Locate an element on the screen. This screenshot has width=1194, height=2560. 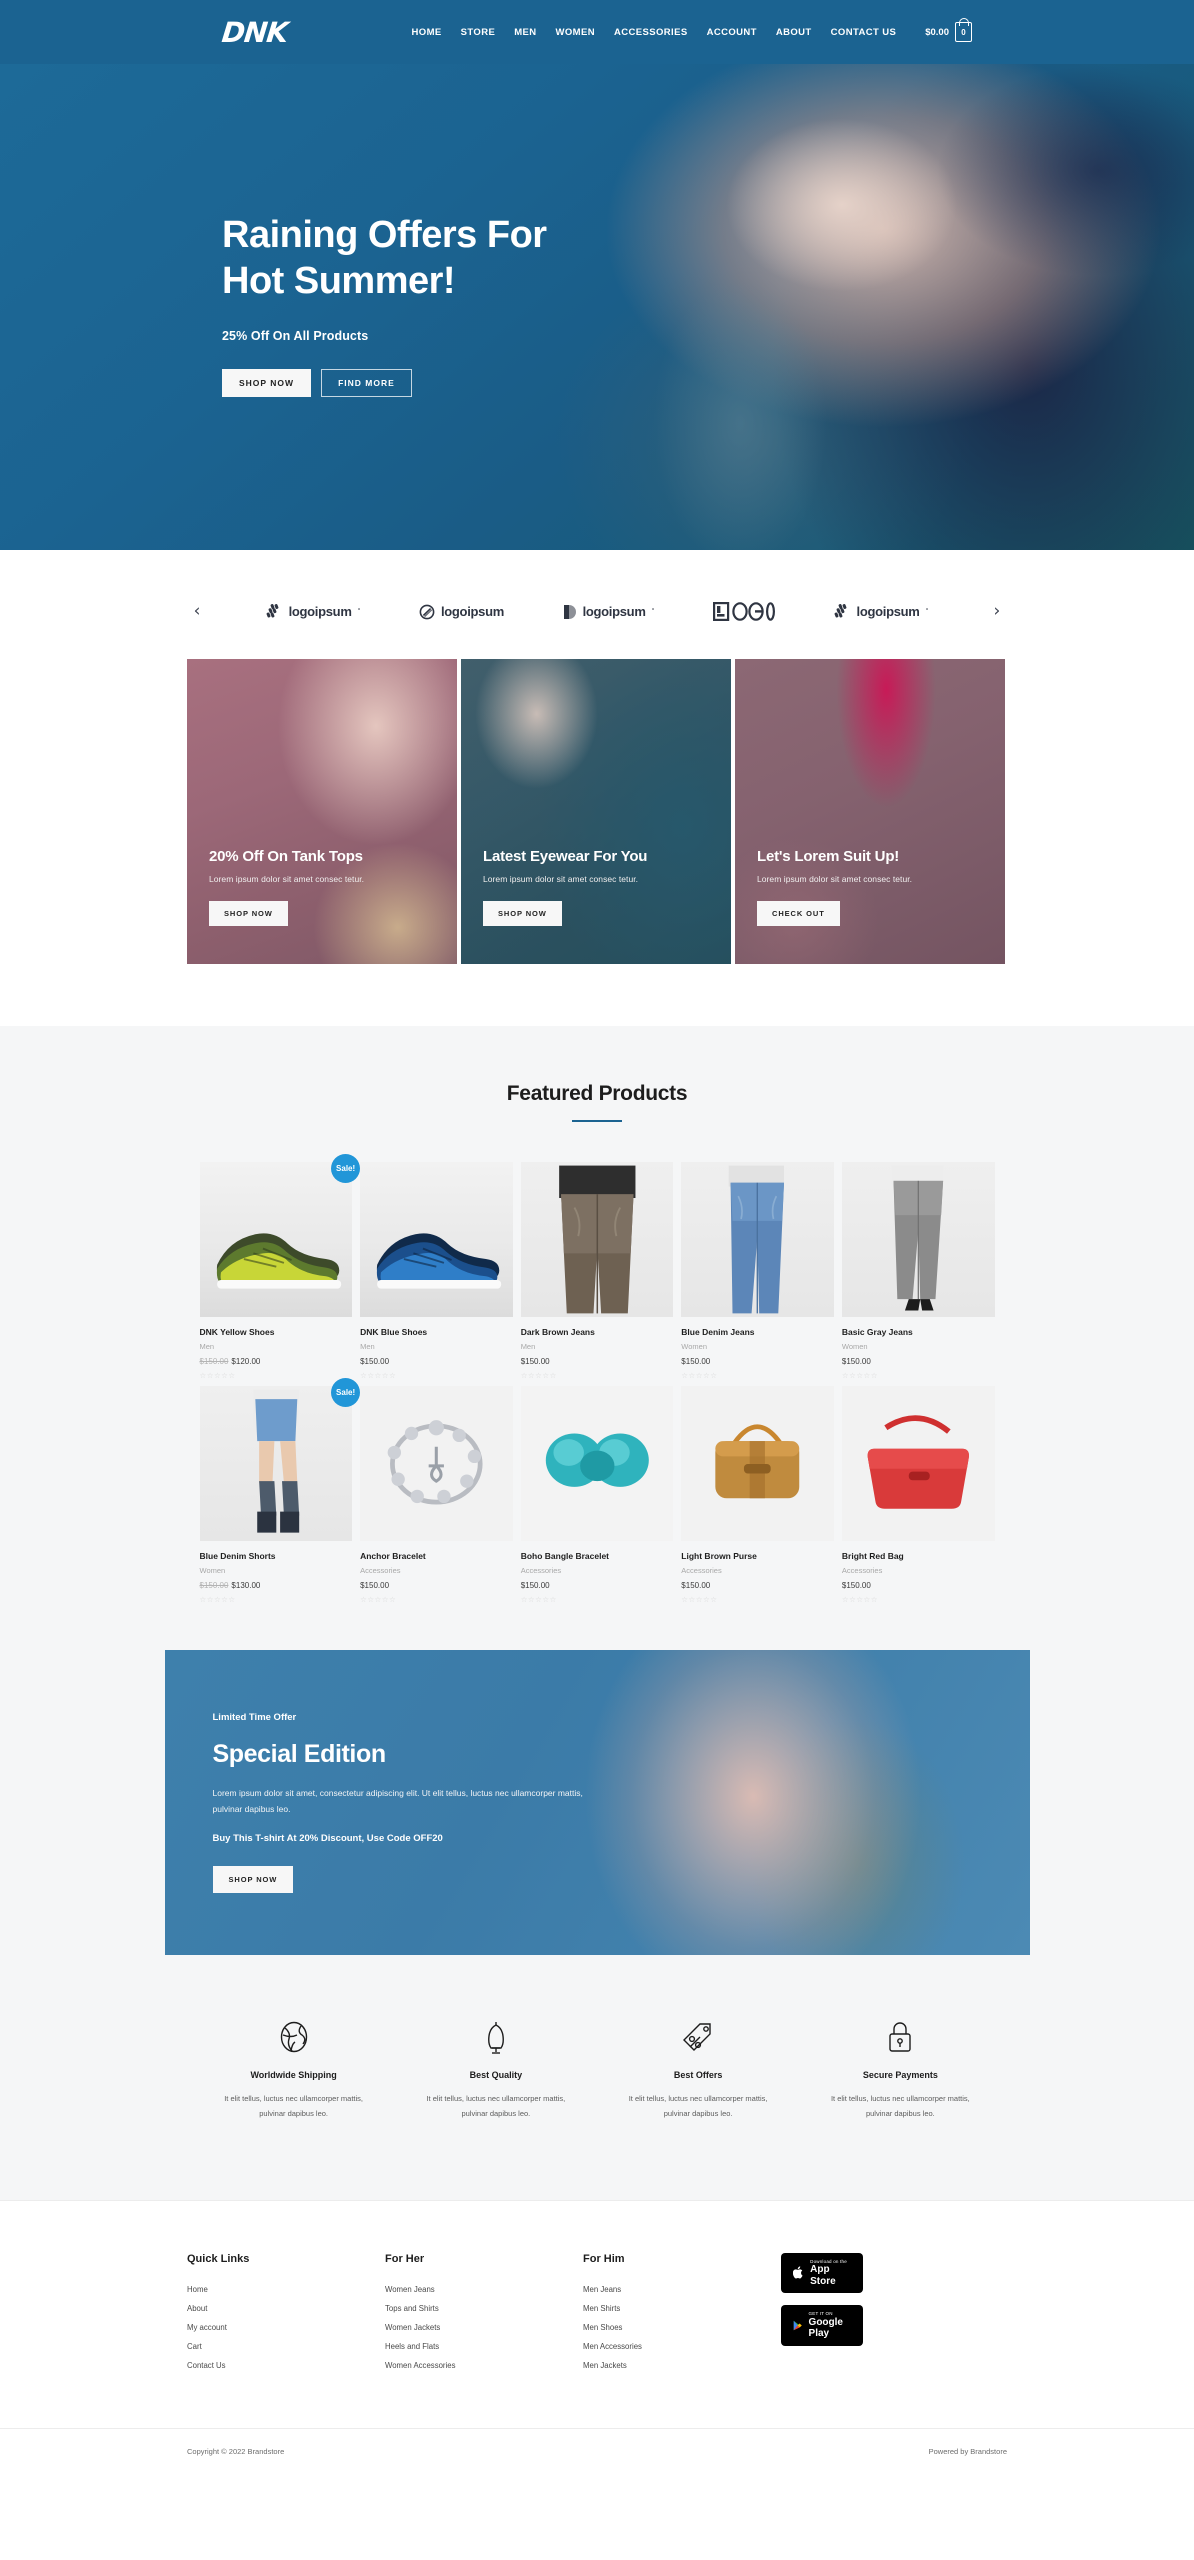
site-logo: DNK is located at coordinates (254, 32).